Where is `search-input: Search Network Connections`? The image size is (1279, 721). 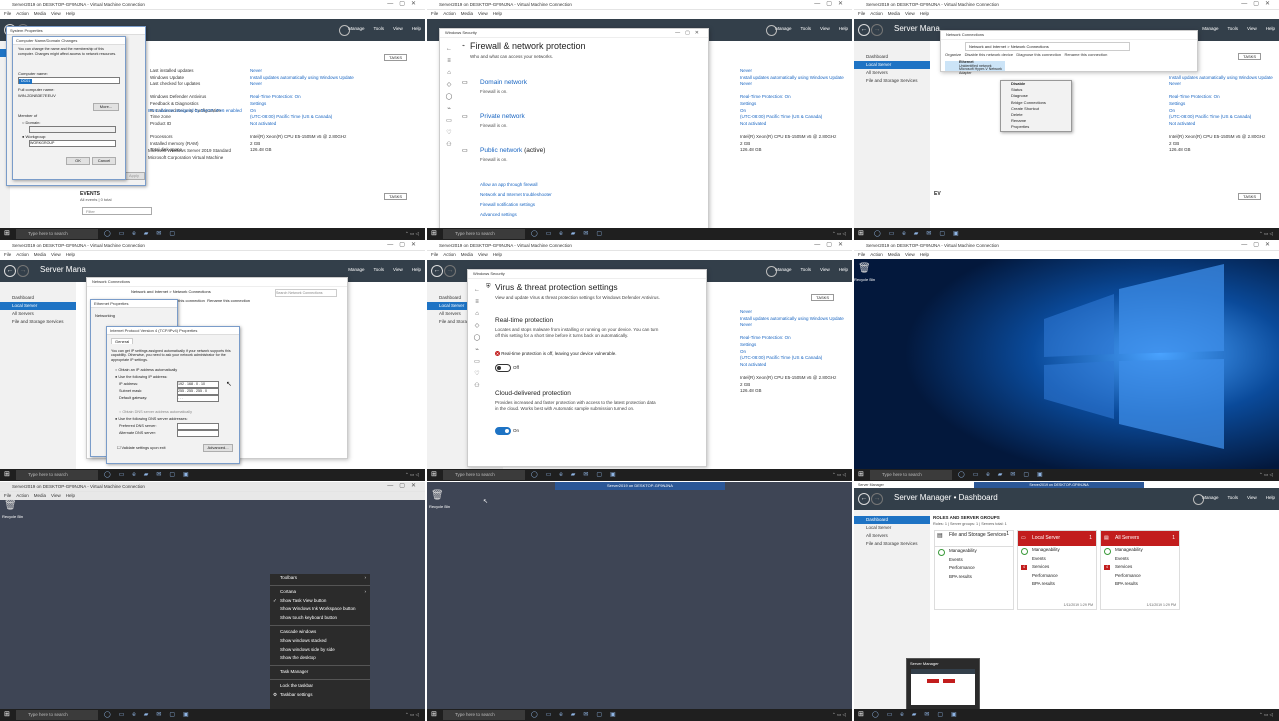
search-input: Search Network Connections is located at coordinates (306, 293).